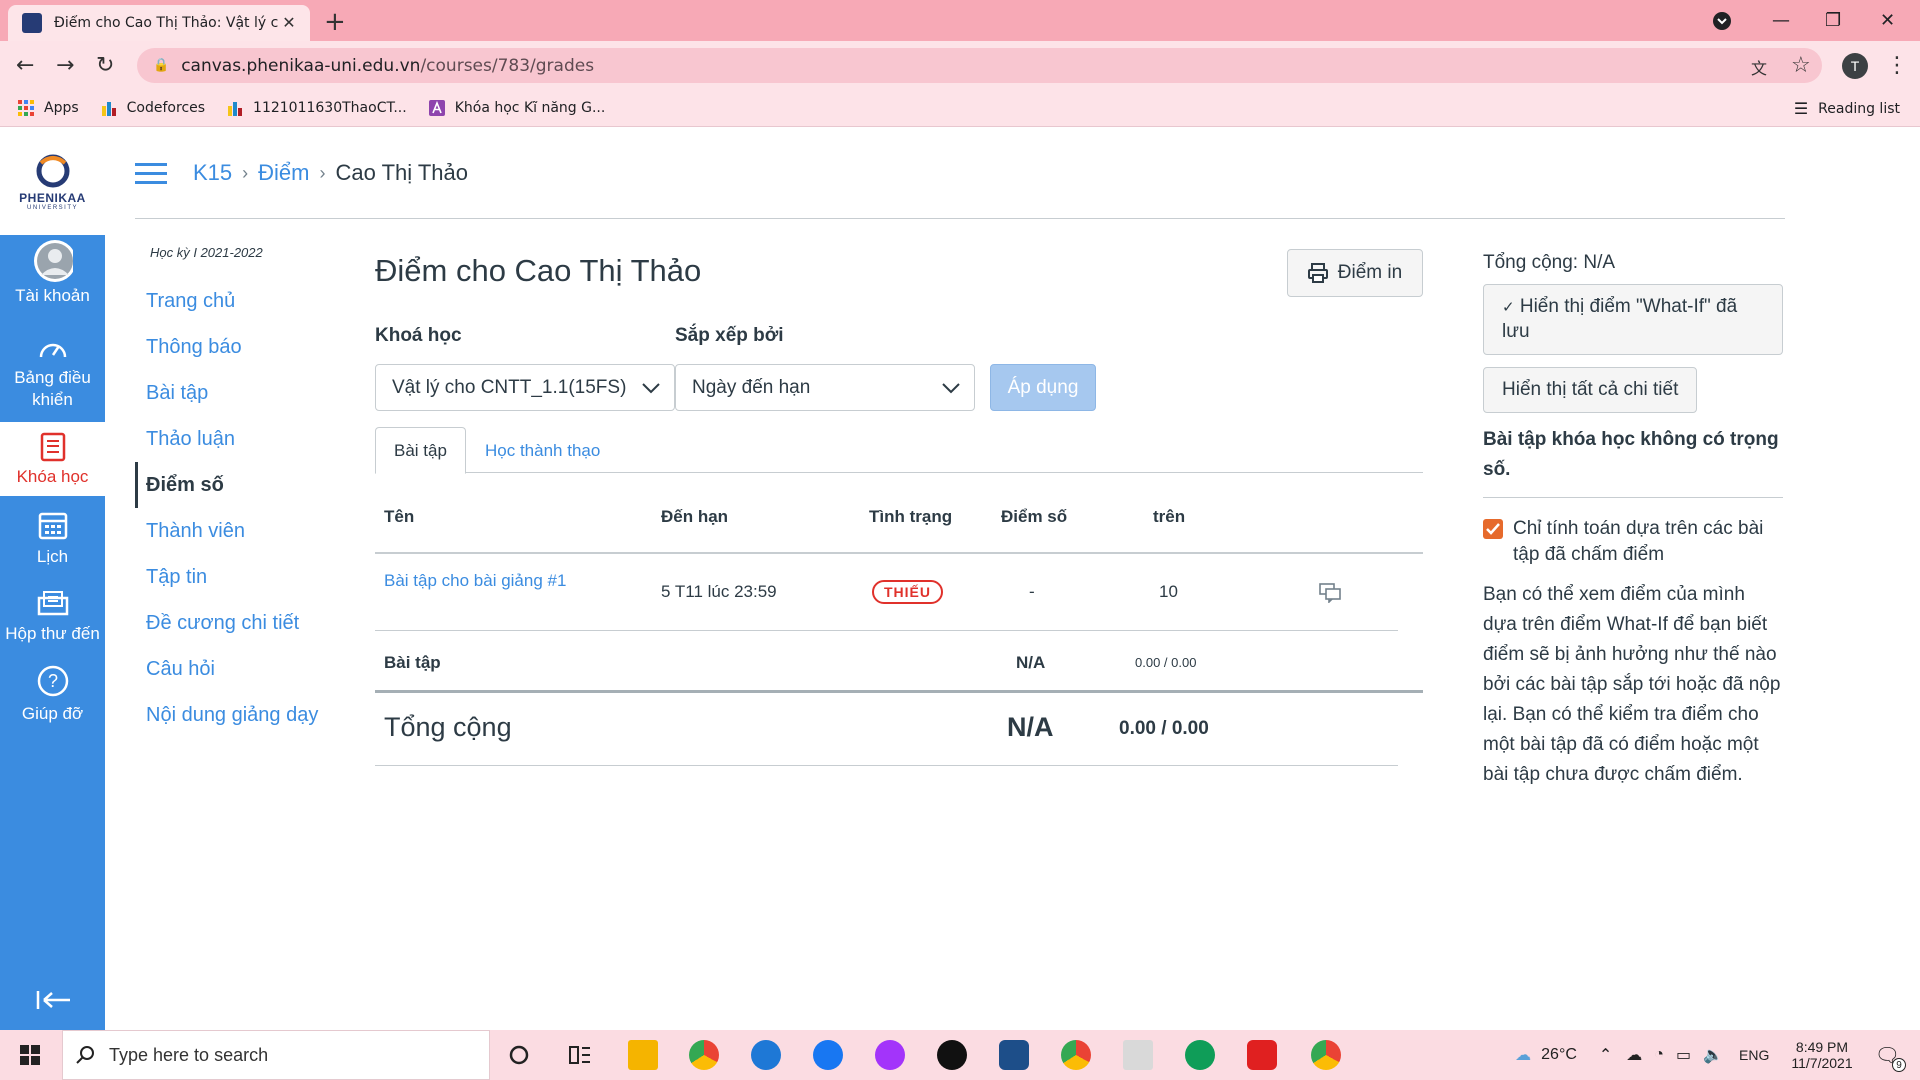 The height and width of the screenshot is (1080, 1920). What do you see at coordinates (235, 301) in the screenshot?
I see `course-nav-home: Trang chủ` at bounding box center [235, 301].